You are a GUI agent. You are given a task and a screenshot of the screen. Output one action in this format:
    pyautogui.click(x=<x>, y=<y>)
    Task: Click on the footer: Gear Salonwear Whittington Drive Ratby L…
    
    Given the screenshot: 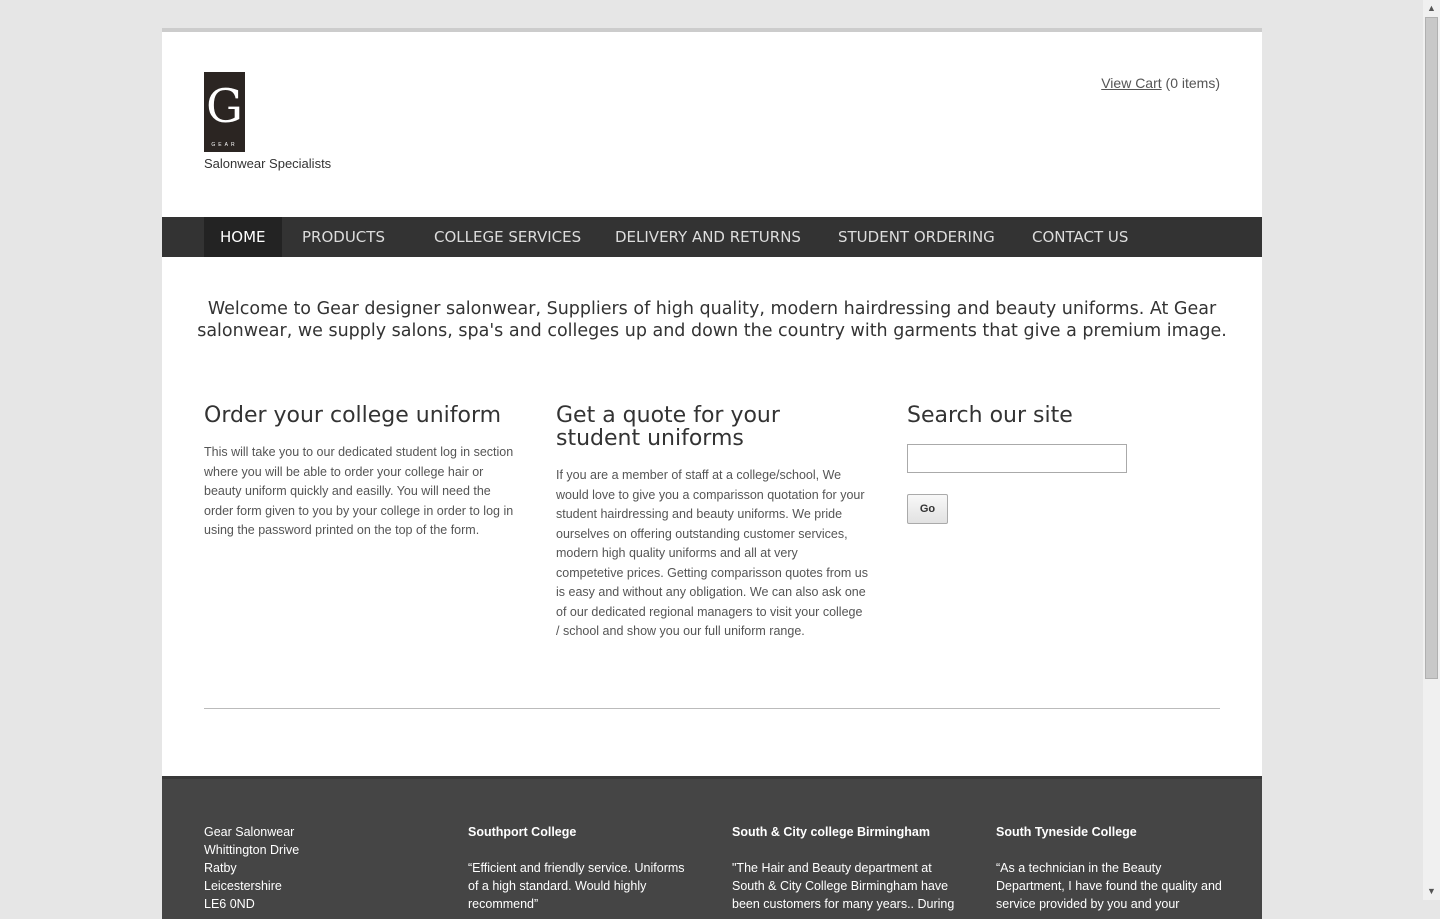 What is the action you would take?
    pyautogui.click(x=712, y=847)
    